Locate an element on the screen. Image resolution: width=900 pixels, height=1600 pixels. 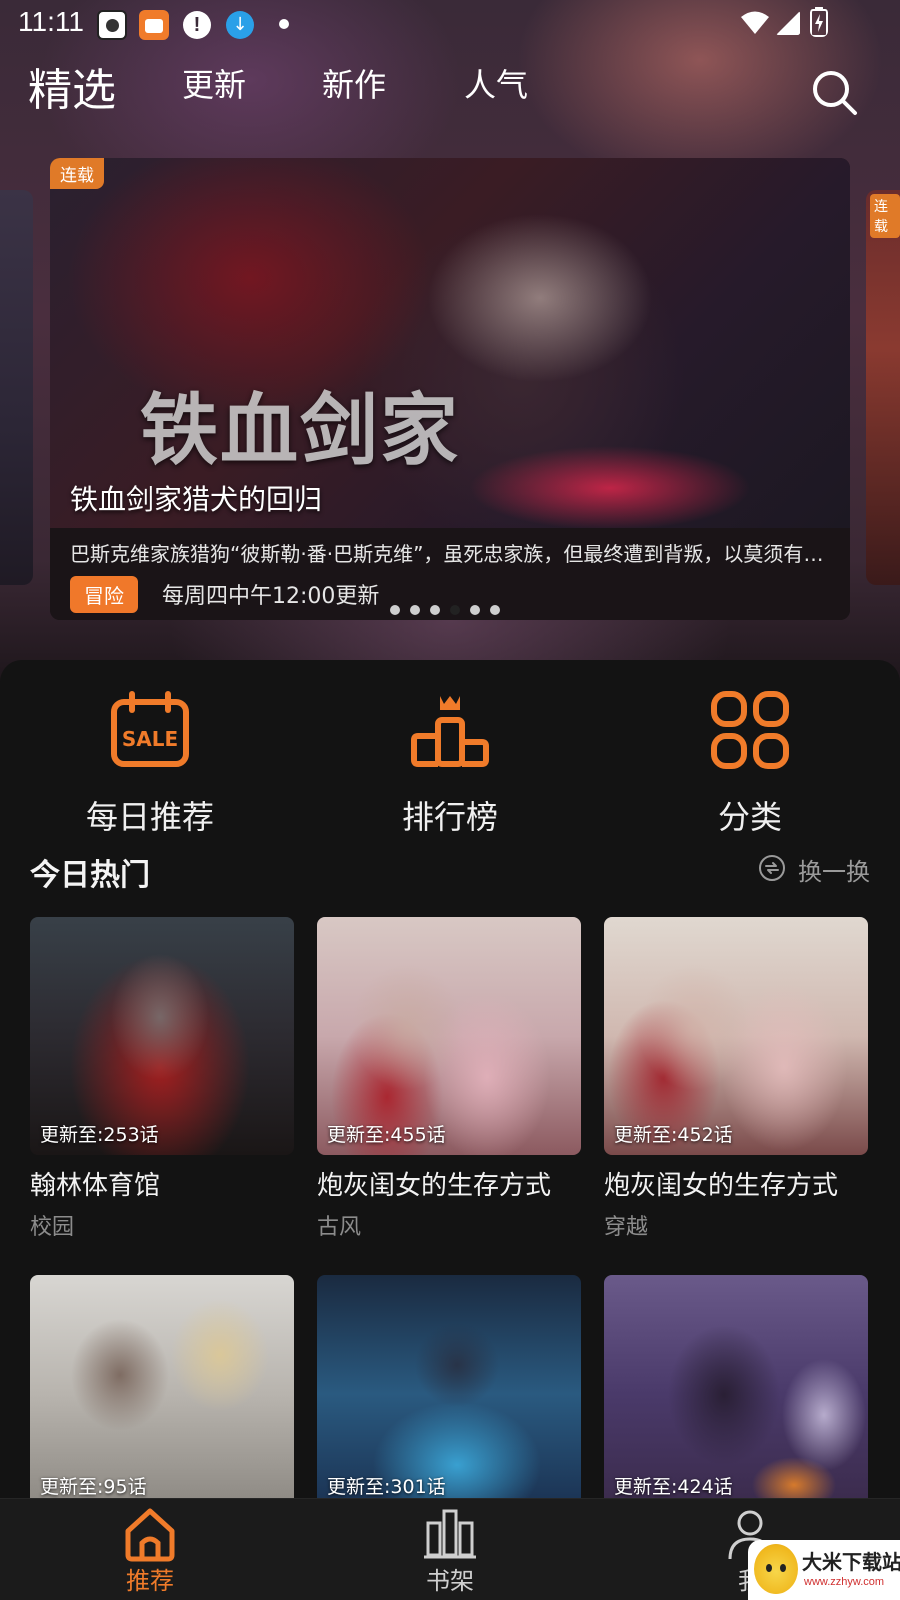
bottom-tab-label: 书架 is located at coordinates (450, 1581).